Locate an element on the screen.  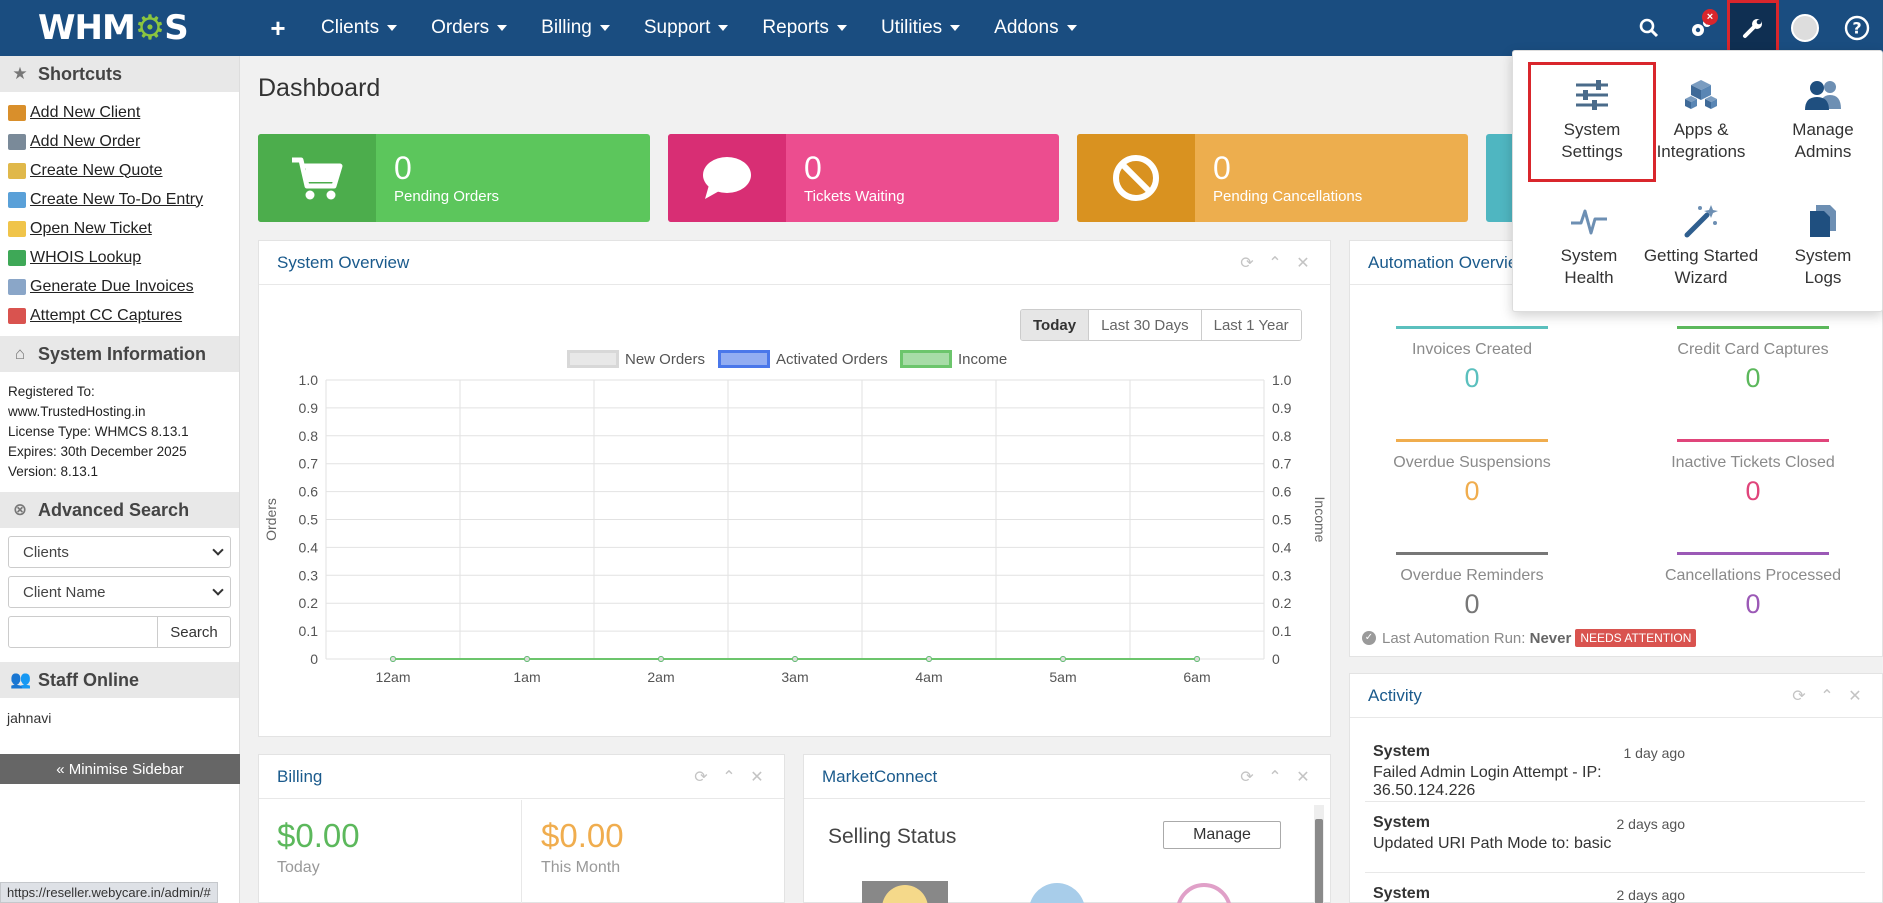
panel-title: System Overview is located at coordinates (343, 262).